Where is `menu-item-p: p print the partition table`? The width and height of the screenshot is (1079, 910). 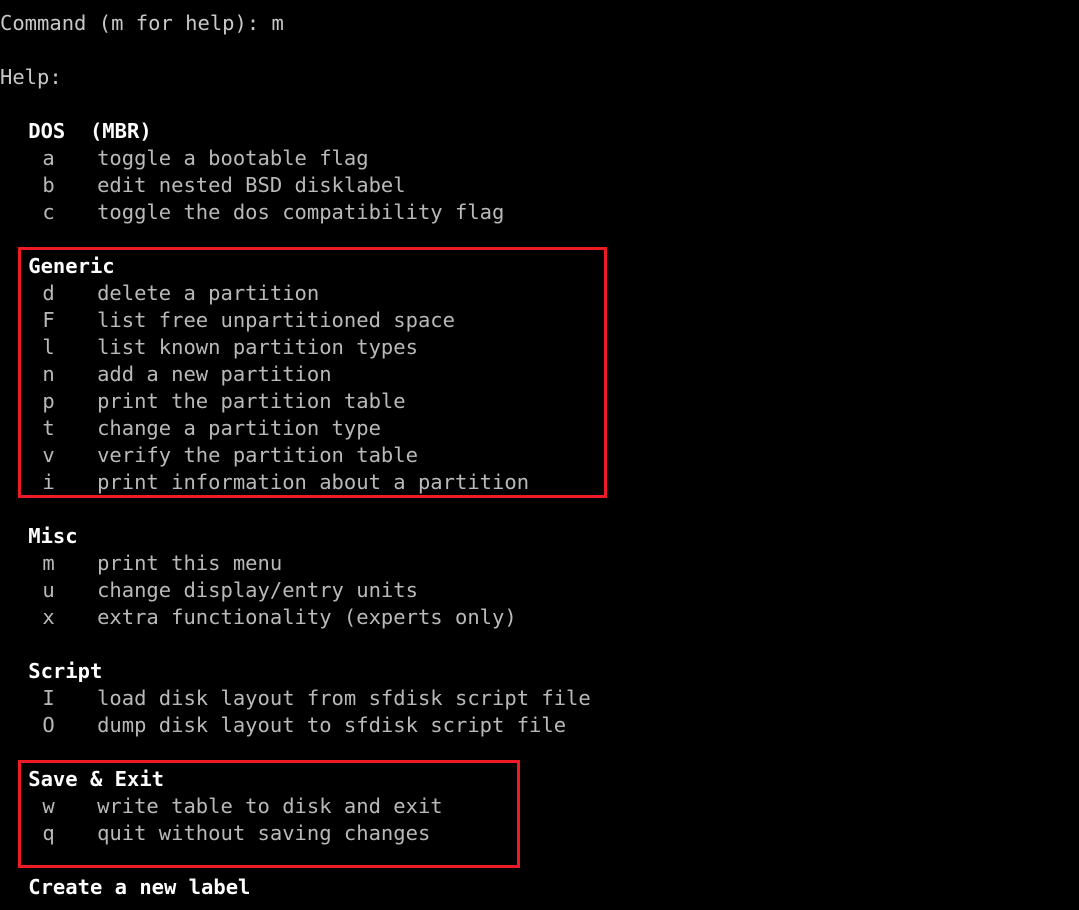 menu-item-p: p print the partition table is located at coordinates (203, 401).